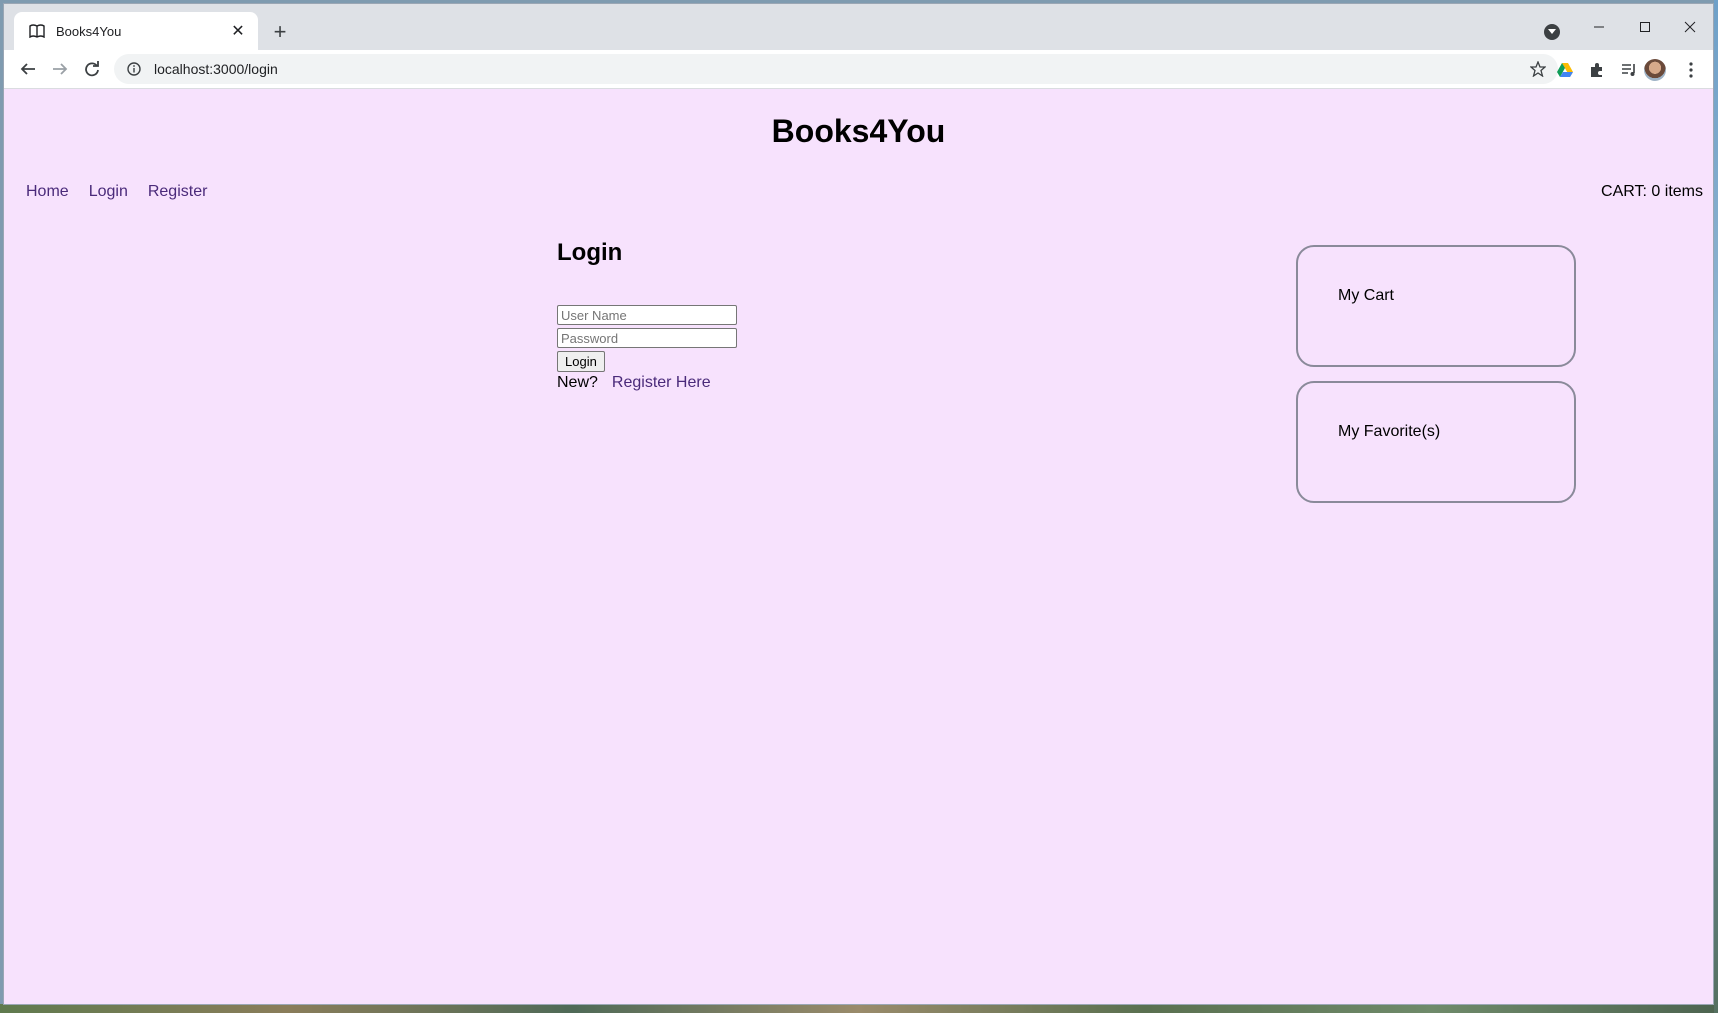 The height and width of the screenshot is (1013, 1718). I want to click on back-arrow-icon, so click(28, 69).